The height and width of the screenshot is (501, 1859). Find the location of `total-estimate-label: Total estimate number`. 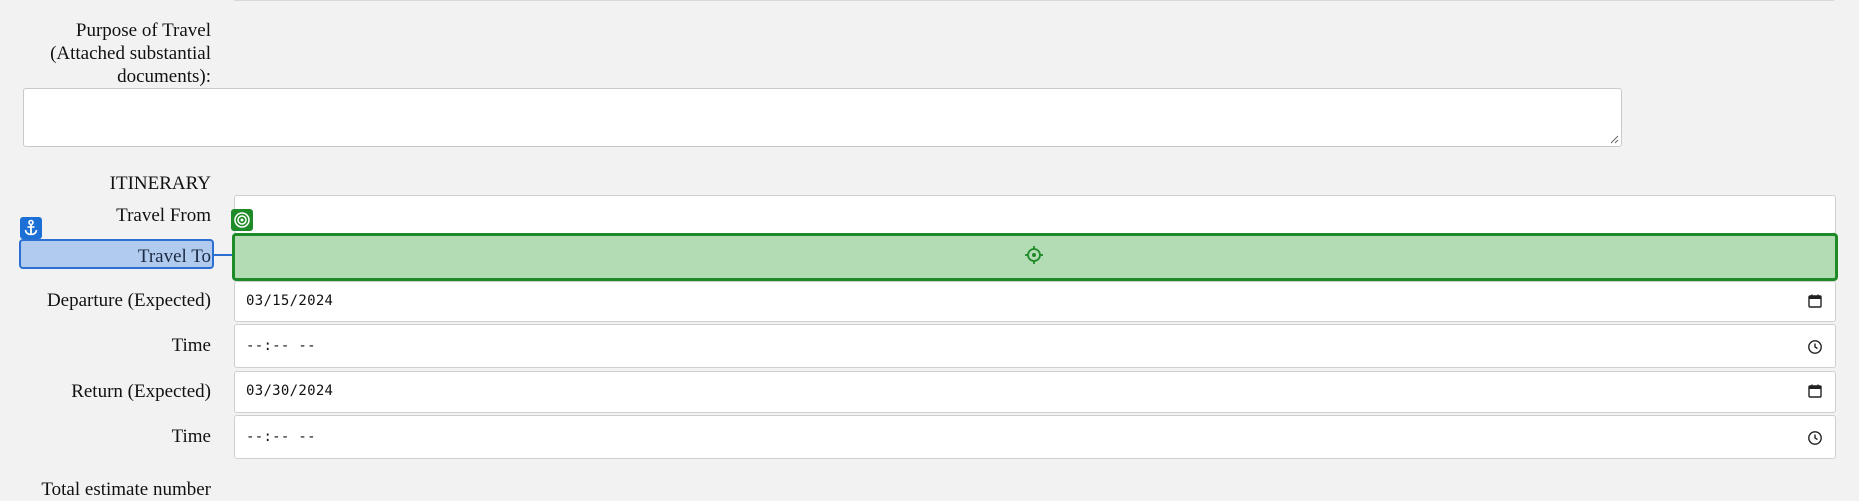

total-estimate-label: Total estimate number is located at coordinates (126, 489).